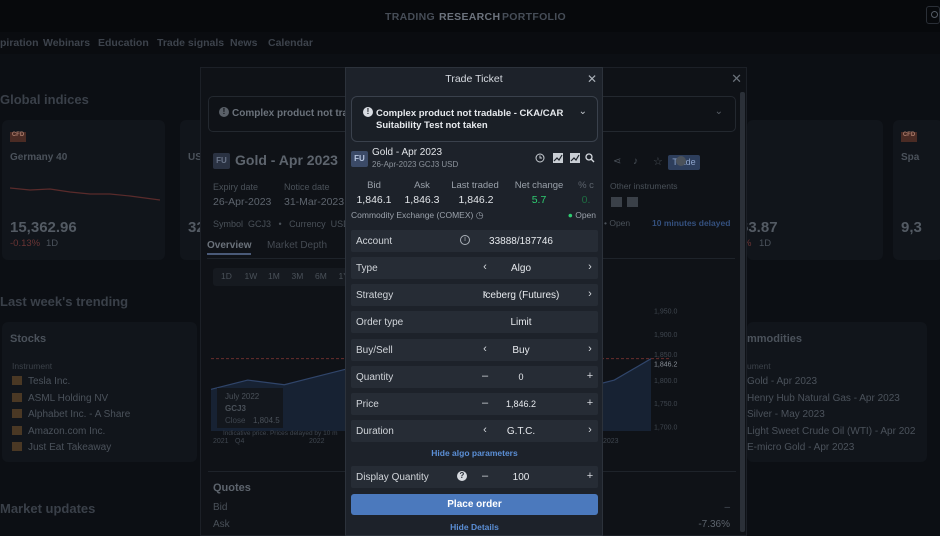 The width and height of the screenshot is (940, 536). I want to click on list-item: ASML Holding NV, so click(60, 398).